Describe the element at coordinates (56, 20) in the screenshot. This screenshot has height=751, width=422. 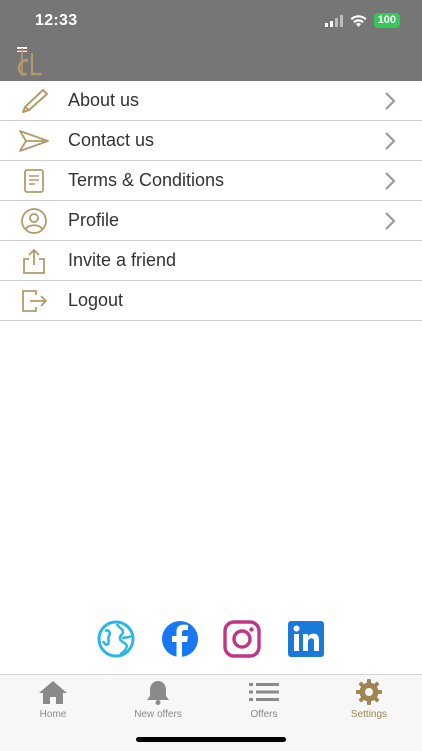
I see `status-time: 12:33` at that location.